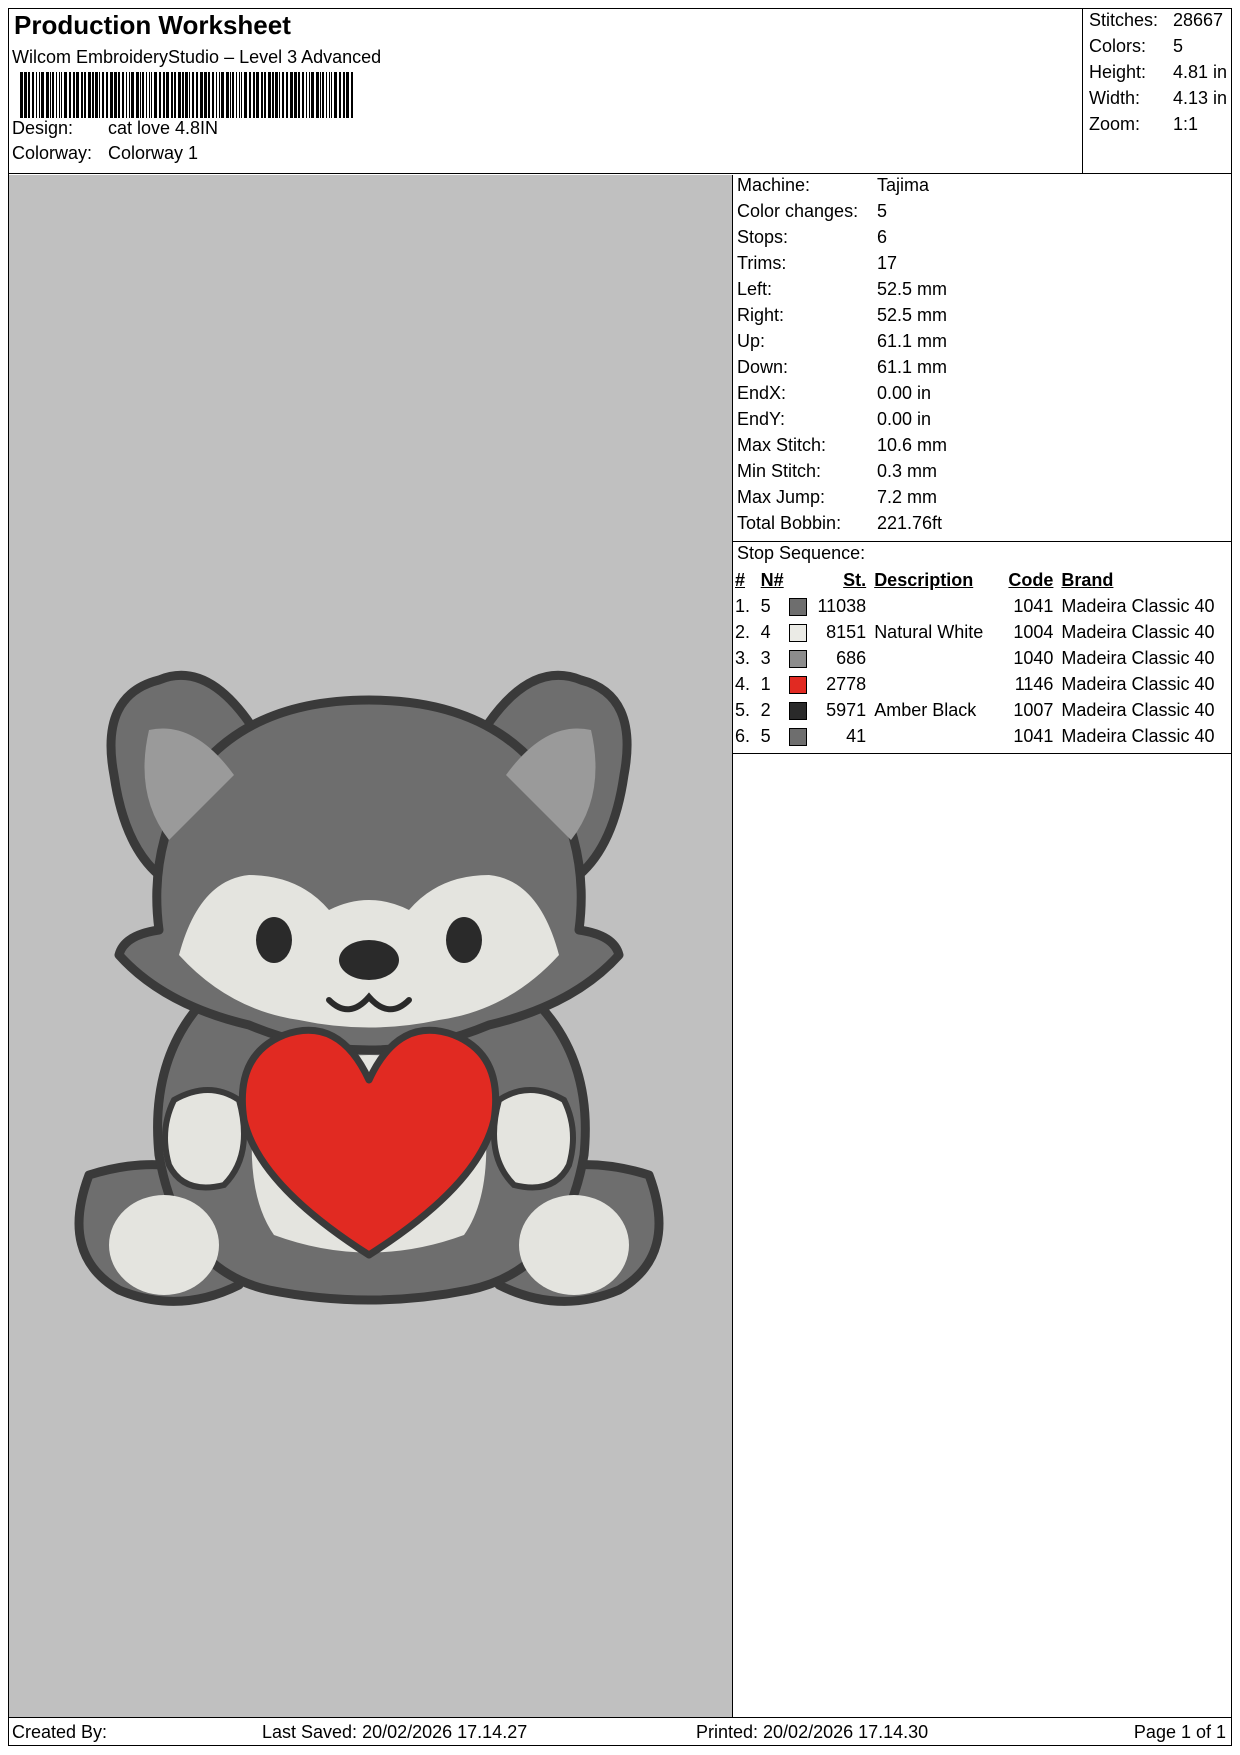 This screenshot has height=1755, width=1240. Describe the element at coordinates (904, 419) in the screenshot. I see `info-value: 0.00 in` at that location.